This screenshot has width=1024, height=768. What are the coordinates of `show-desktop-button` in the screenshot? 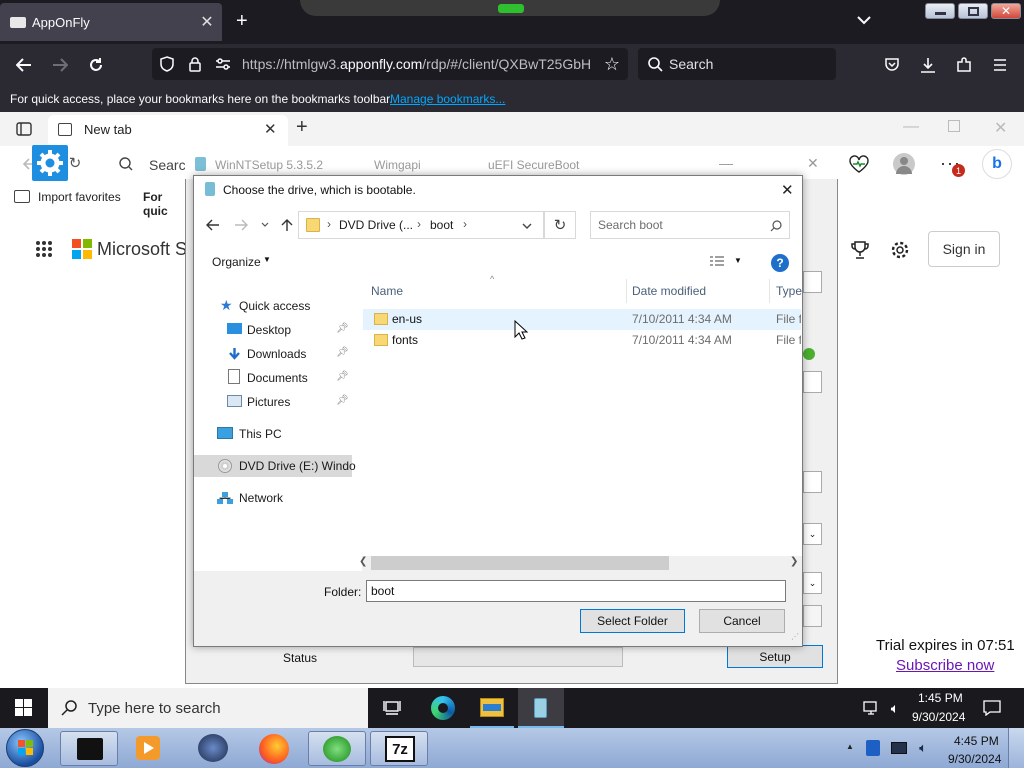 It's located at (1016, 748).